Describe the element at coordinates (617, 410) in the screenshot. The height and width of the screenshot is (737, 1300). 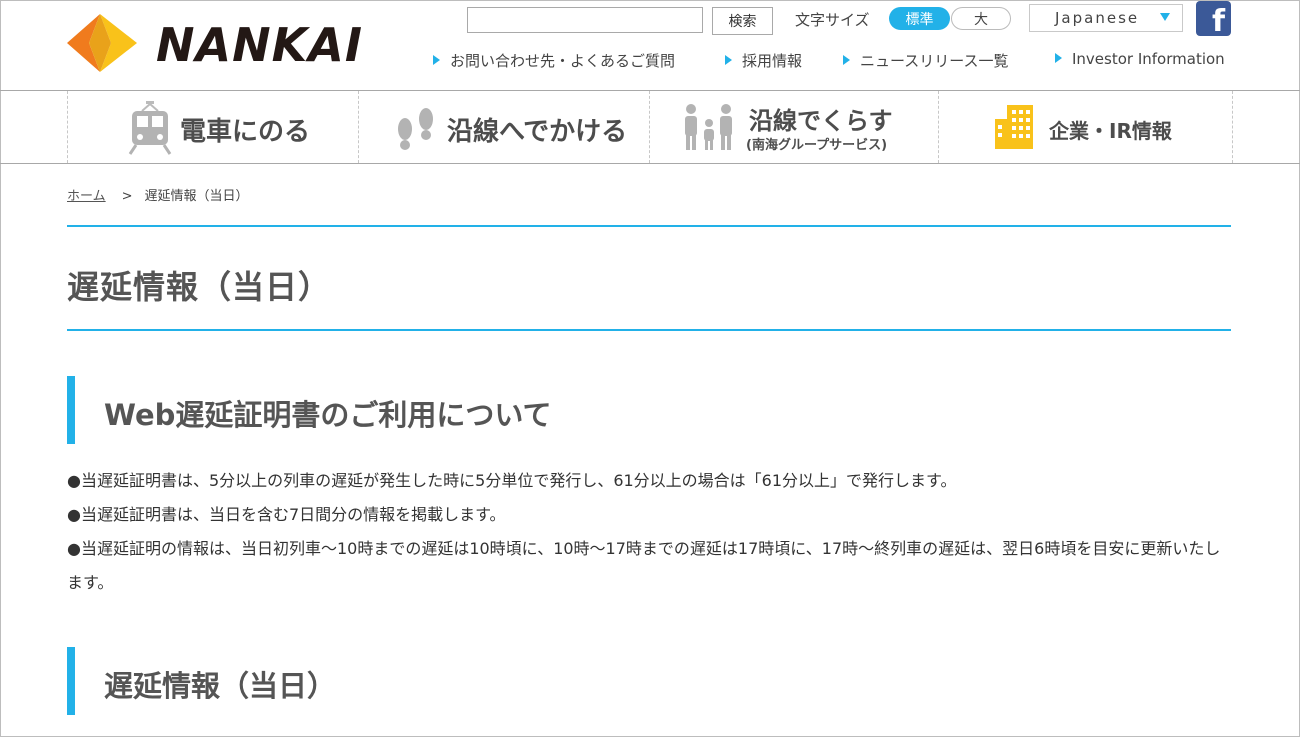
I see `section-heading-web-certificate: Web遅延証明書のご利用について` at that location.